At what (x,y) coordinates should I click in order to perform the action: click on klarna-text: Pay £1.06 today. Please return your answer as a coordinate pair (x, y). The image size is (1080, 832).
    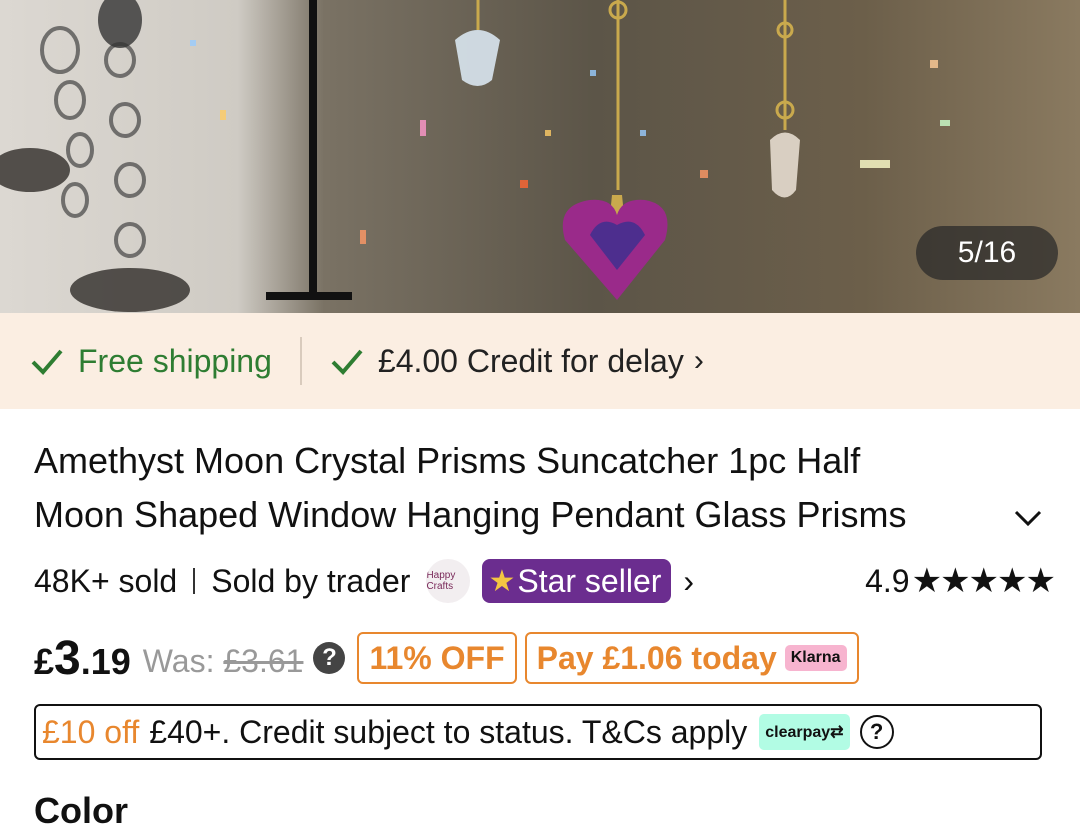
    Looking at the image, I should click on (656, 657).